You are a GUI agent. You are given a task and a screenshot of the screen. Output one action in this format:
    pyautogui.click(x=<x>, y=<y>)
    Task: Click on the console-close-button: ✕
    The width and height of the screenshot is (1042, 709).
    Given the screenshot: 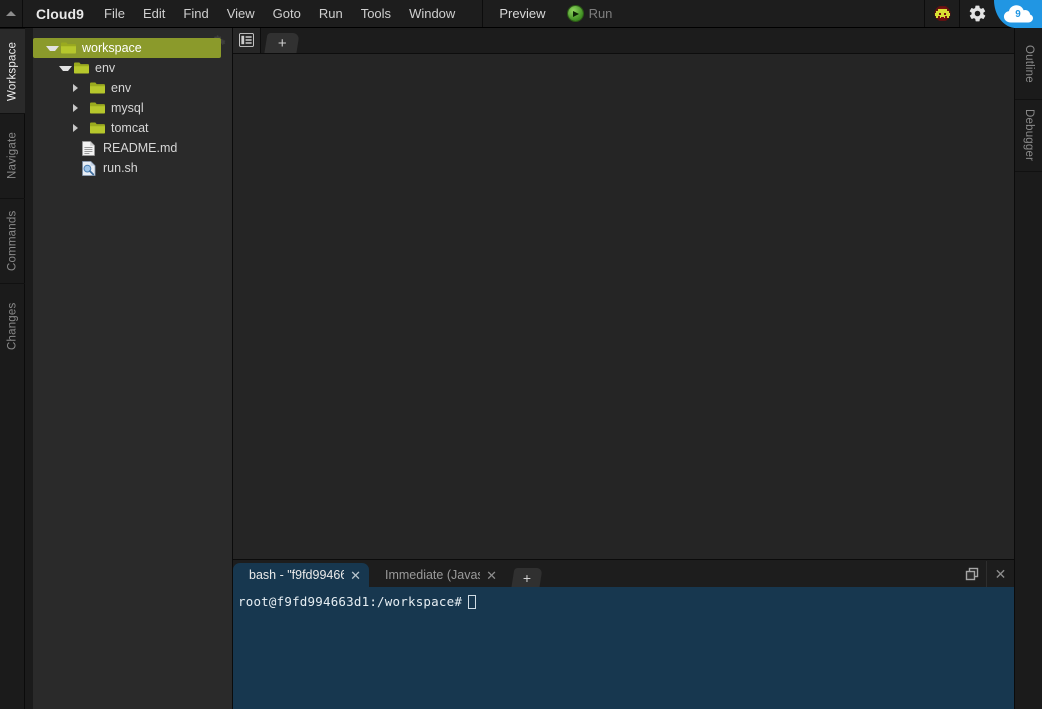 What is the action you would take?
    pyautogui.click(x=1000, y=574)
    